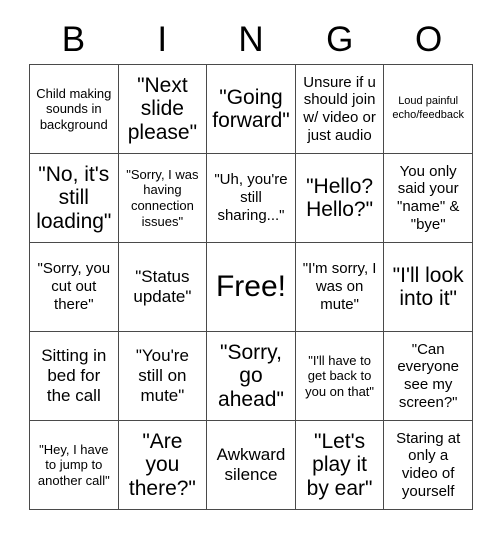  I want to click on bingo-free-space-label: Free!, so click(250, 287).